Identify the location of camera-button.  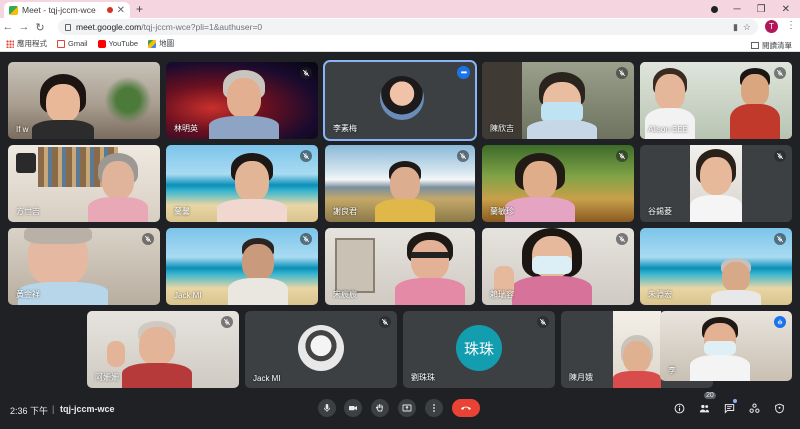
(353, 408).